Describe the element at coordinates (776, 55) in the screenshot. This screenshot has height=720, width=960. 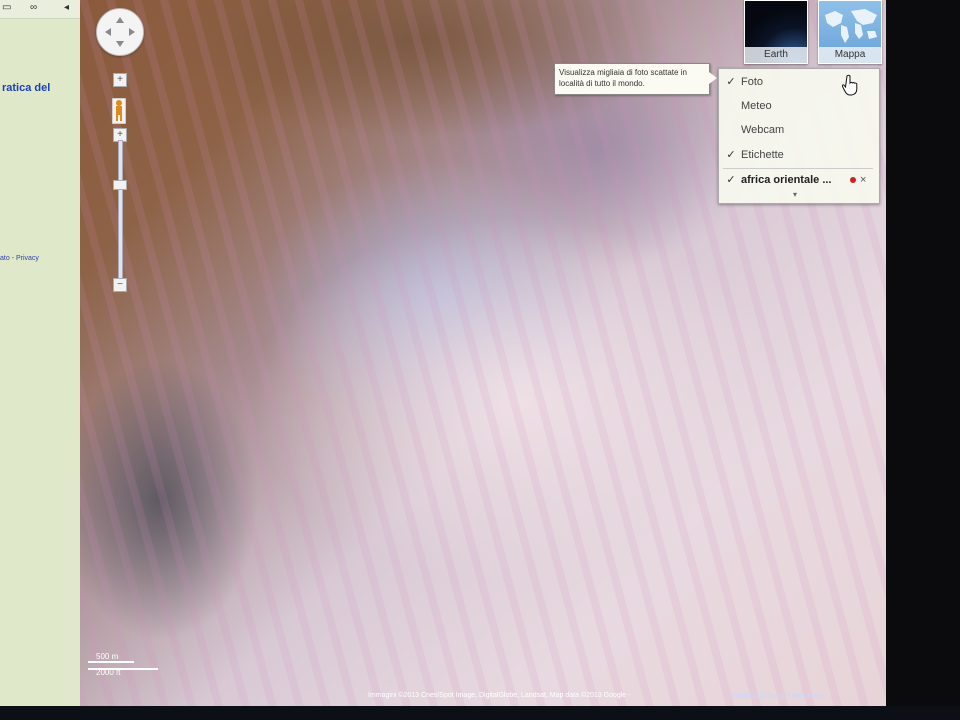
I see `earth-label: Earth` at that location.